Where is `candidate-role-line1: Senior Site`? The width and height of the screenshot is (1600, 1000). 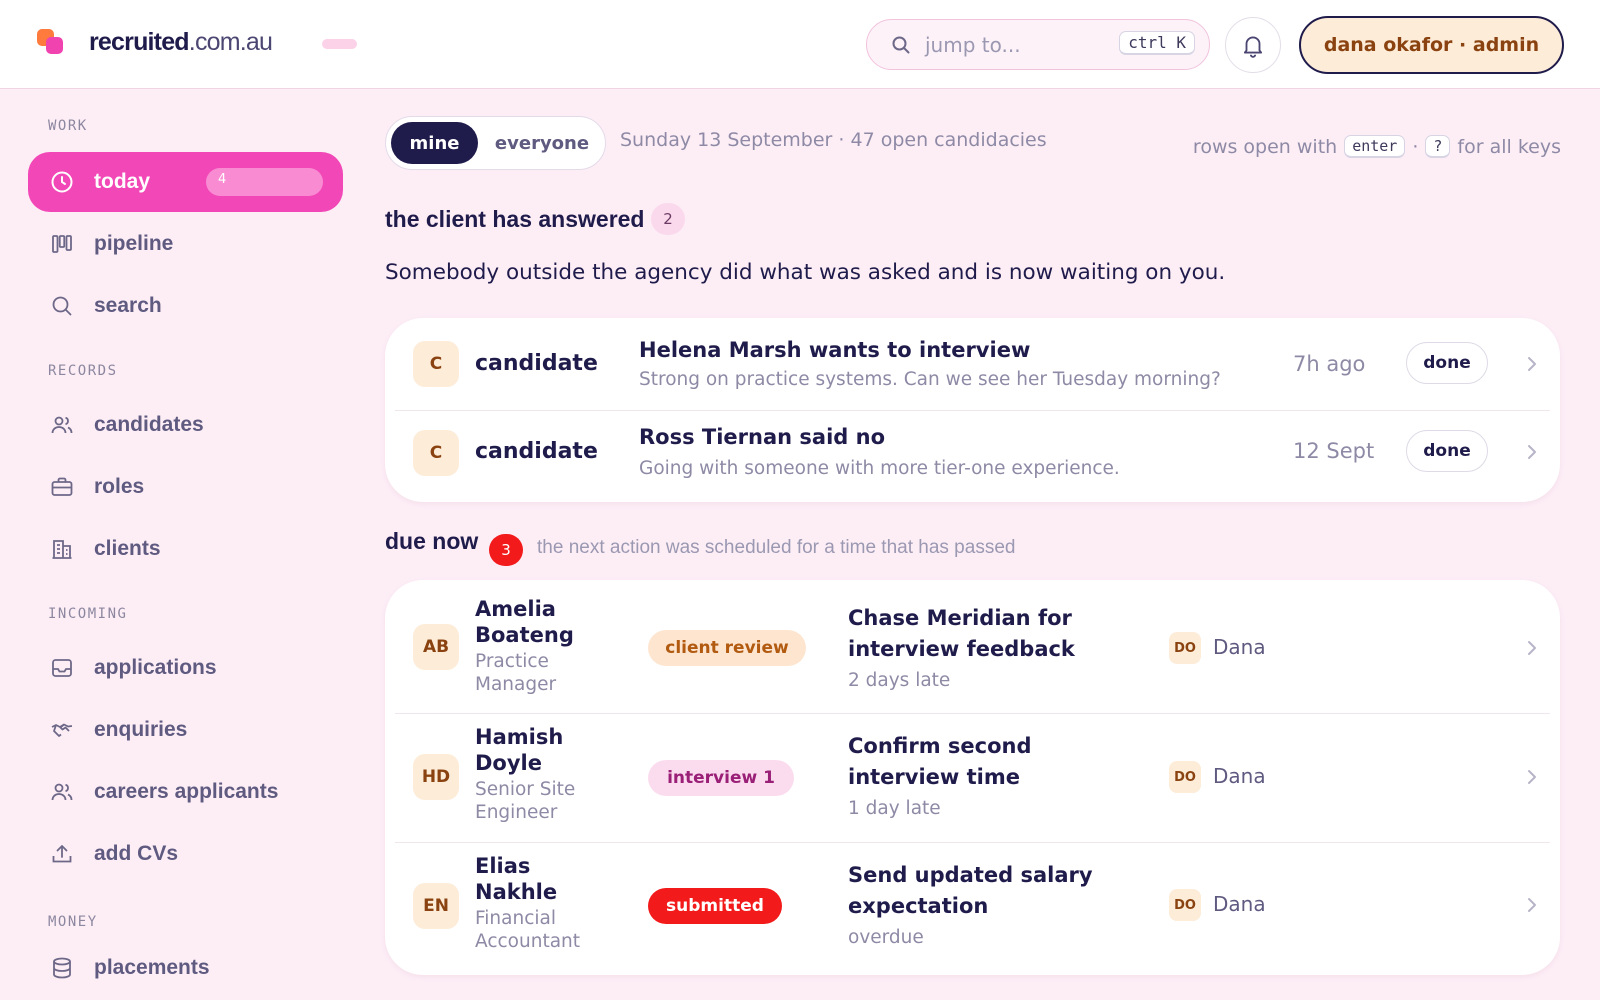
candidate-role-line1: Senior Site is located at coordinates (525, 789).